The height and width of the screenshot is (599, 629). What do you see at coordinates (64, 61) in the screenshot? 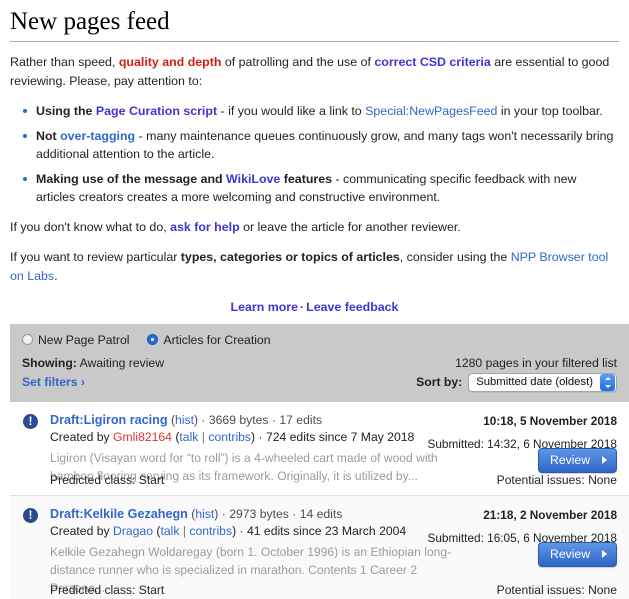
I see `intro-p1-part-a: Rather than speed,` at bounding box center [64, 61].